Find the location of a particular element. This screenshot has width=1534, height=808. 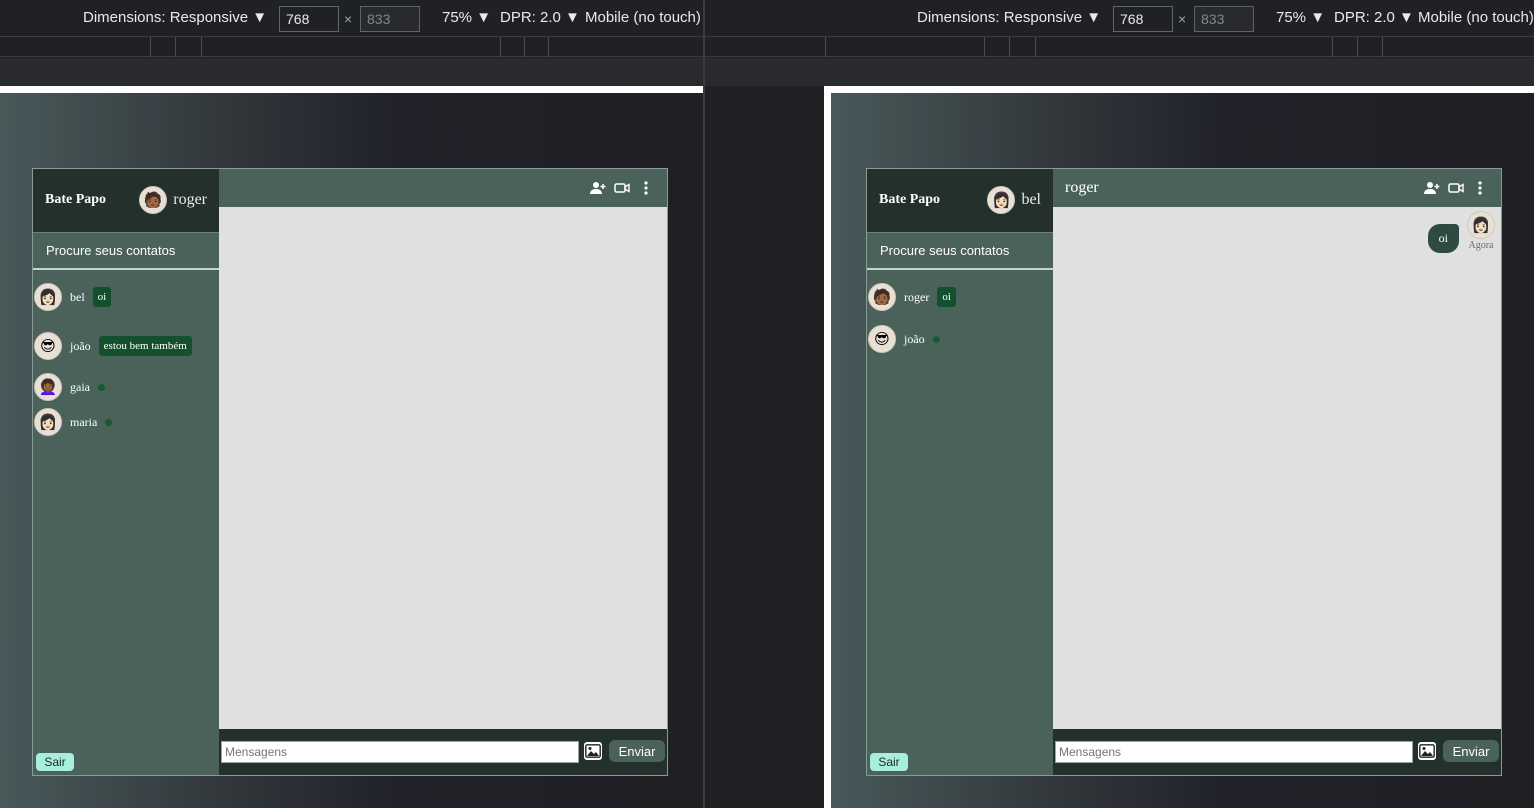

message-composer: Enviar is located at coordinates (1277, 752).